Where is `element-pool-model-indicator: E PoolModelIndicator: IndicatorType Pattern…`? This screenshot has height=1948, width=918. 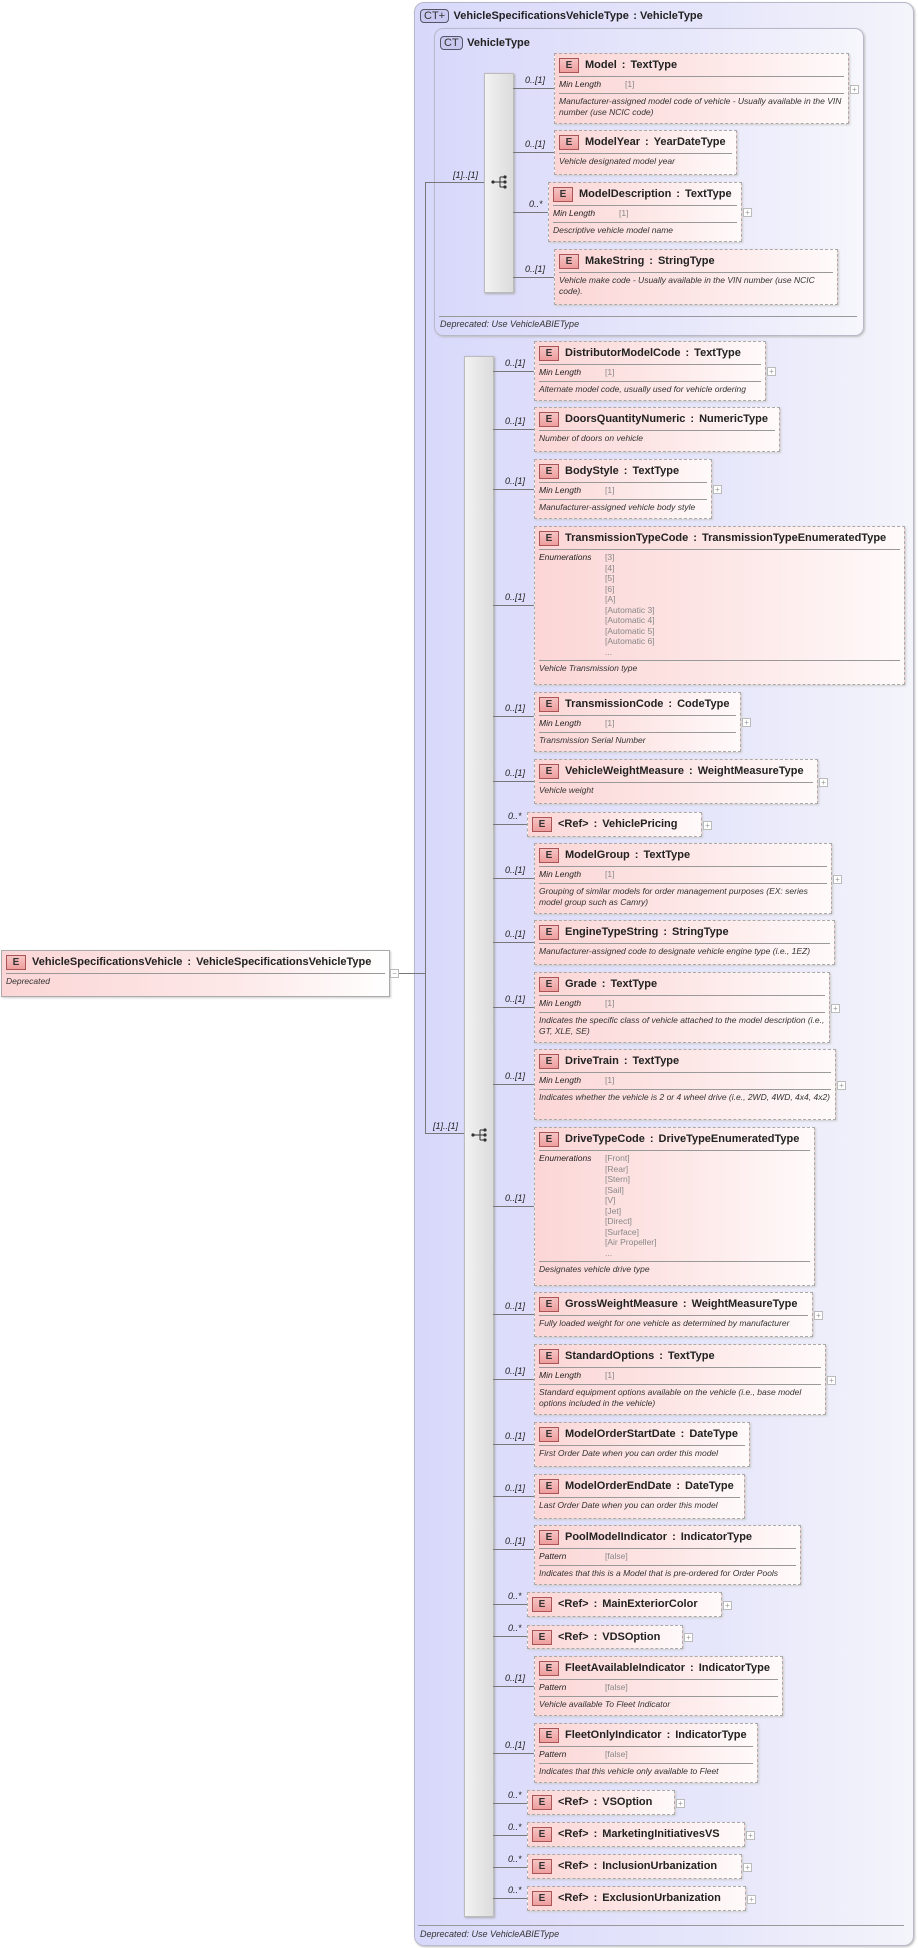 element-pool-model-indicator: E PoolModelIndicator: IndicatorType Pattern… is located at coordinates (667, 1555).